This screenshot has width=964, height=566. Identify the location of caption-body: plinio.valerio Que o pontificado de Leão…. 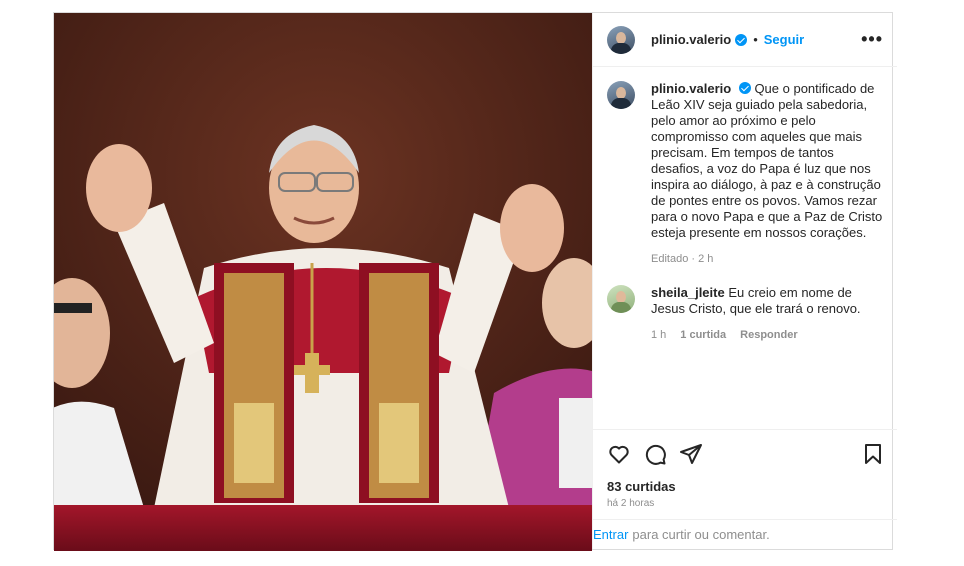
(767, 174).